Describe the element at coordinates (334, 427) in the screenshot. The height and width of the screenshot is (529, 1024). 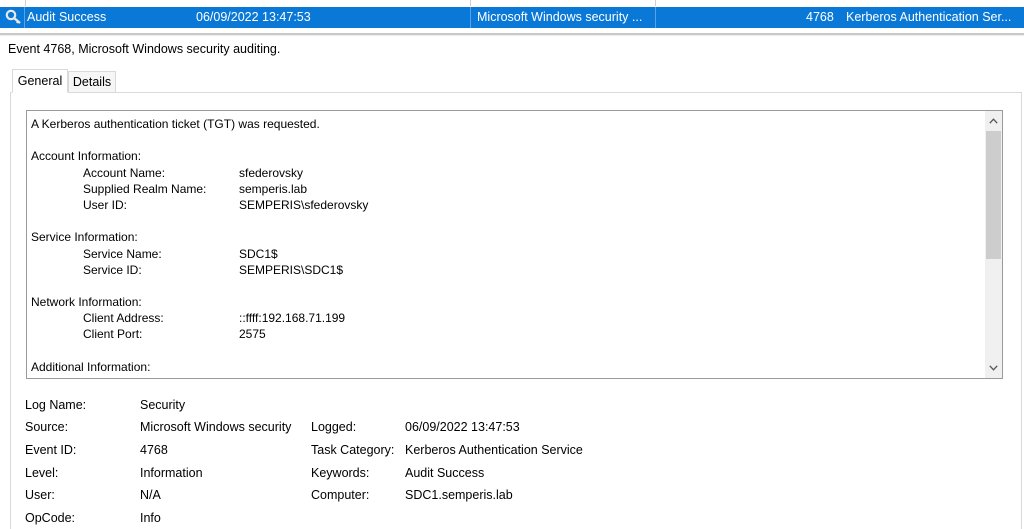
I see `logged-label: Logged:` at that location.